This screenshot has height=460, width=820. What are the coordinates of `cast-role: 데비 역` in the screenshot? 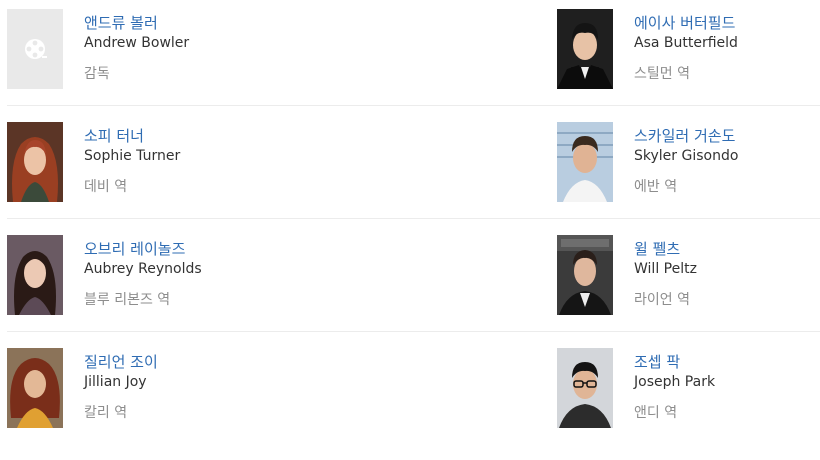 It's located at (106, 187).